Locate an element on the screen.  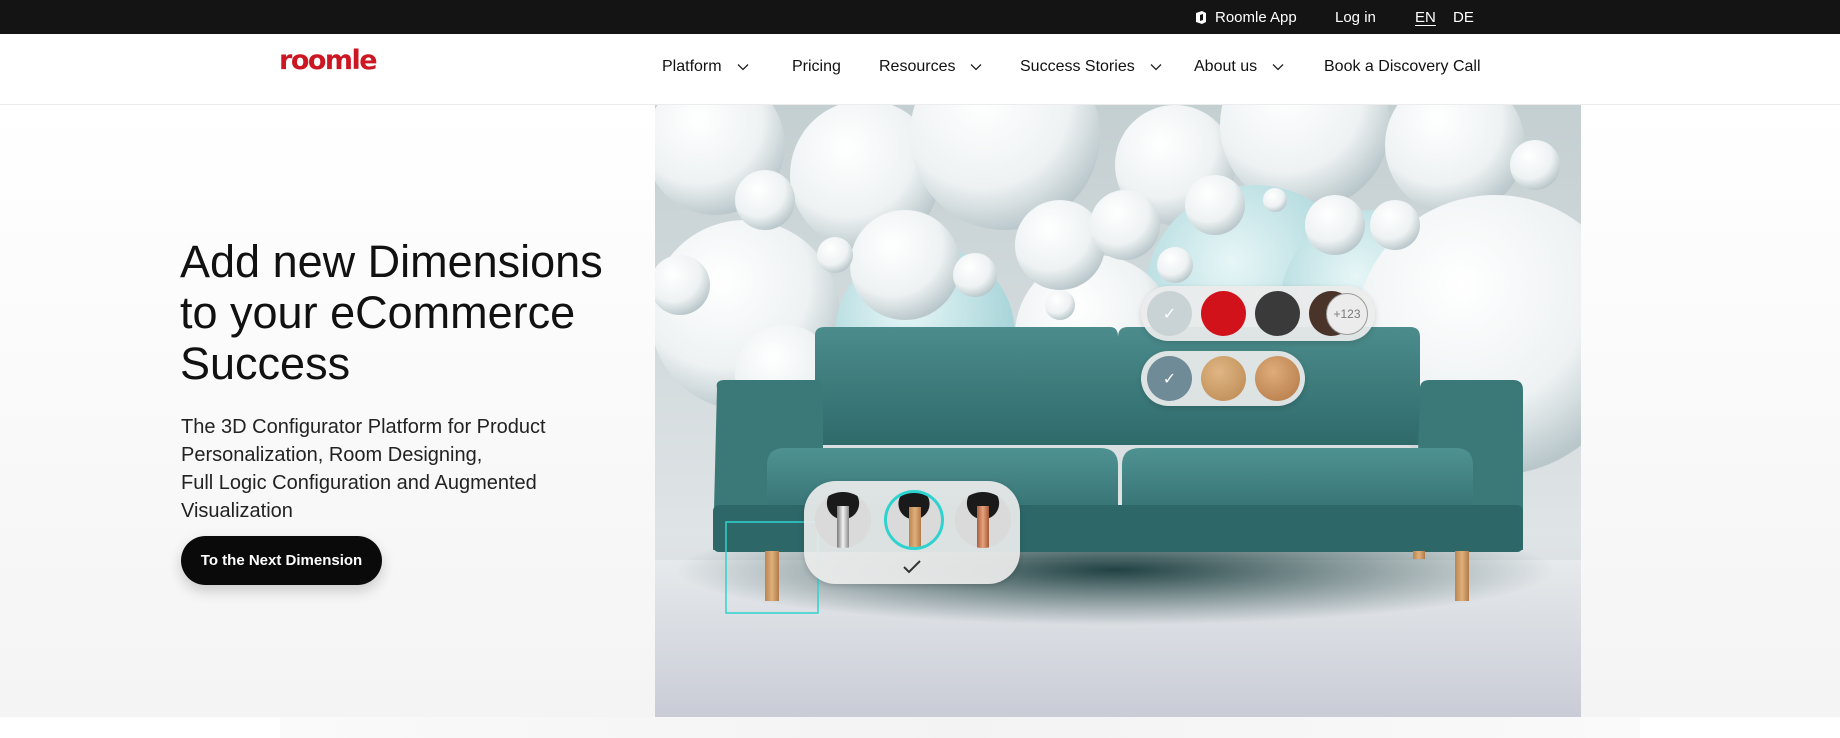
leg-style-chrome is located at coordinates (843, 520).